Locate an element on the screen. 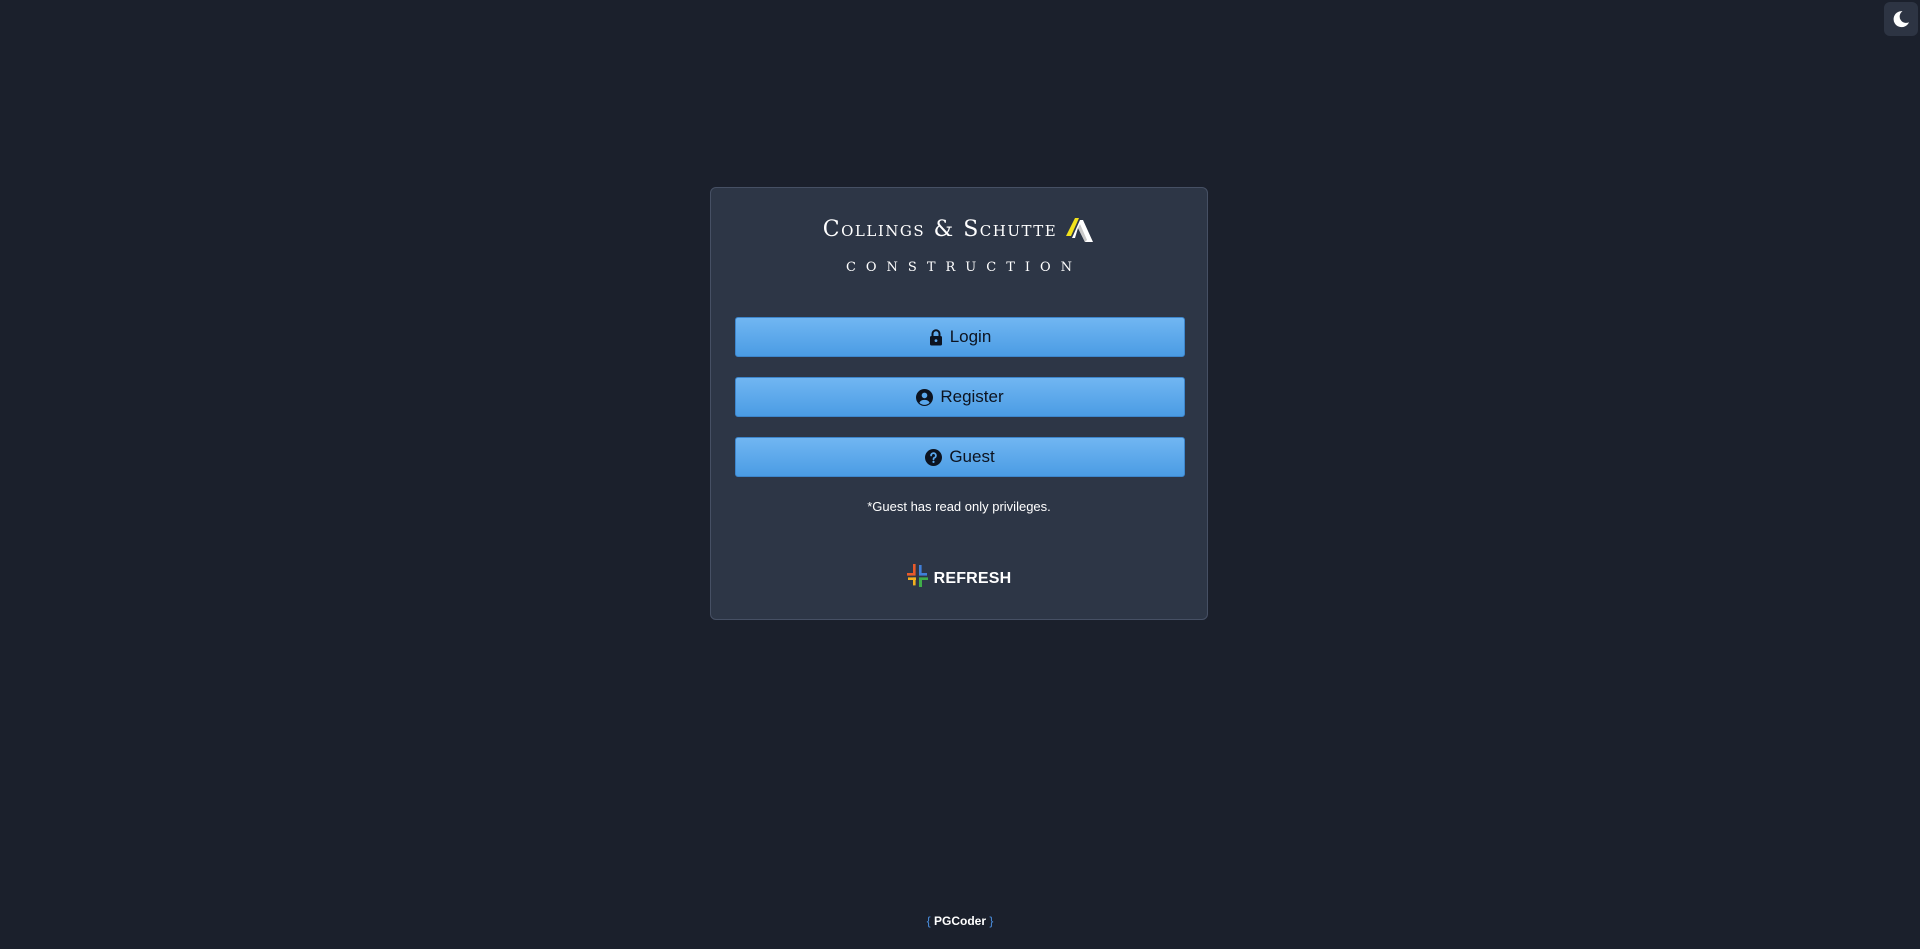  register-button-label: Register is located at coordinates (972, 396).